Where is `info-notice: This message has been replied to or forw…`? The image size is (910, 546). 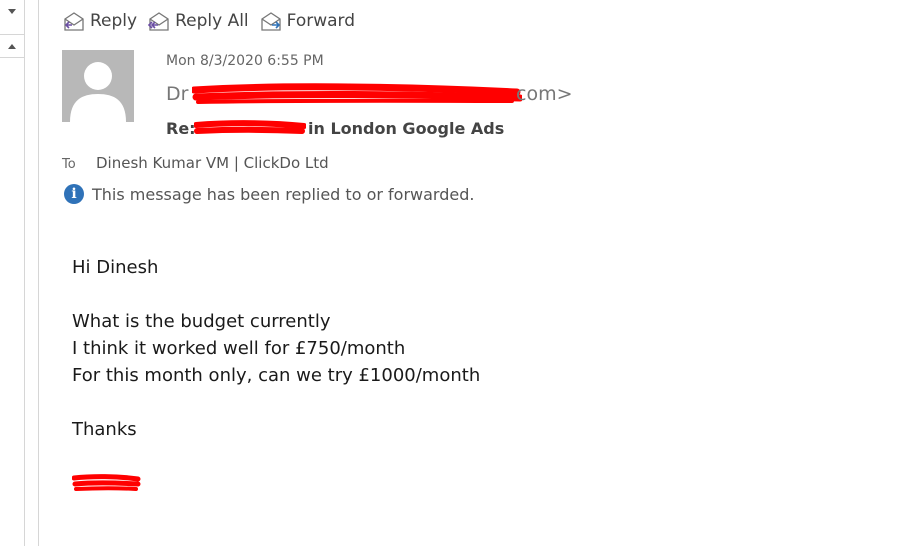
info-notice: This message has been replied to or forw… is located at coordinates (283, 194).